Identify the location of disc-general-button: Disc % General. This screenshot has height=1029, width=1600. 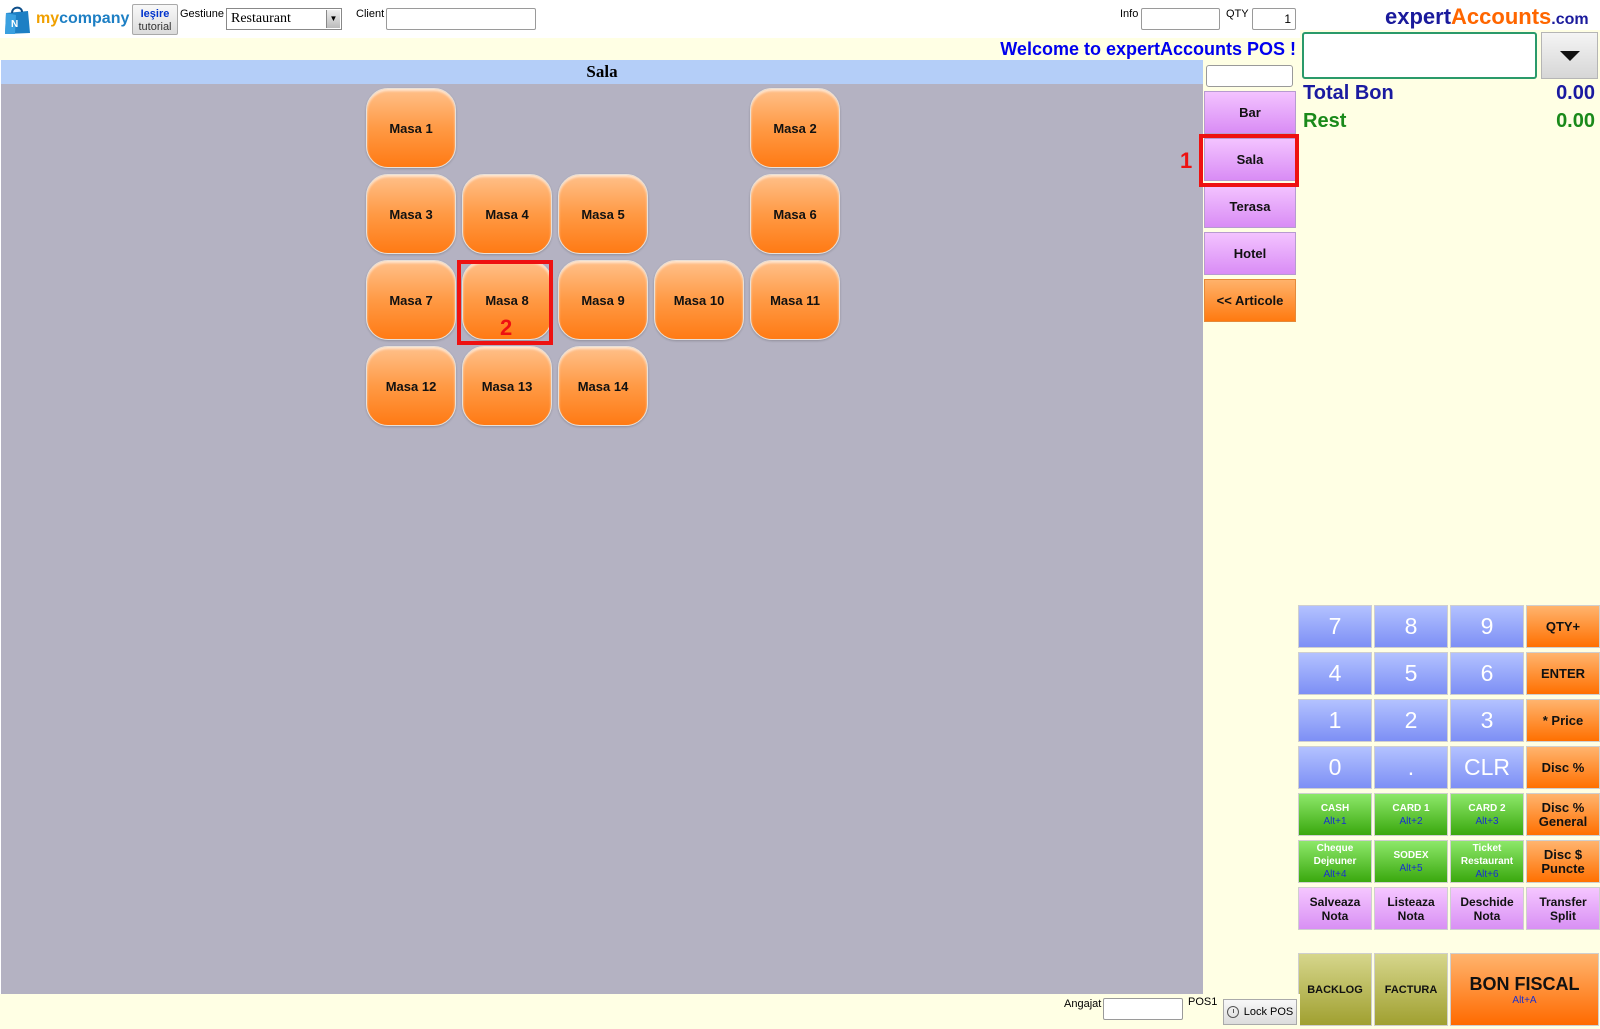
(1563, 814).